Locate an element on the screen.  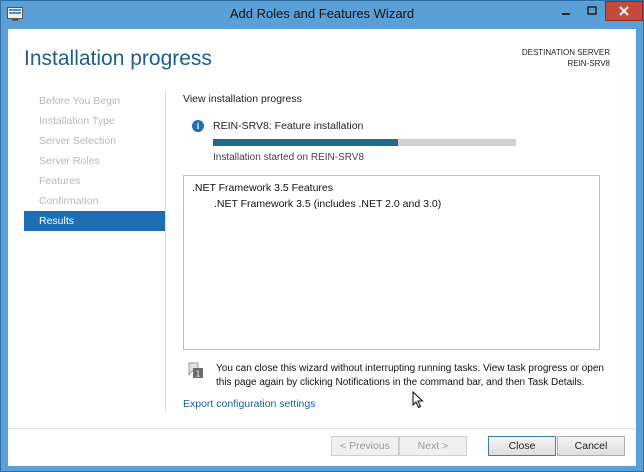
install-status-text: Installation started on REIN-SRV8 is located at coordinates (289, 157).